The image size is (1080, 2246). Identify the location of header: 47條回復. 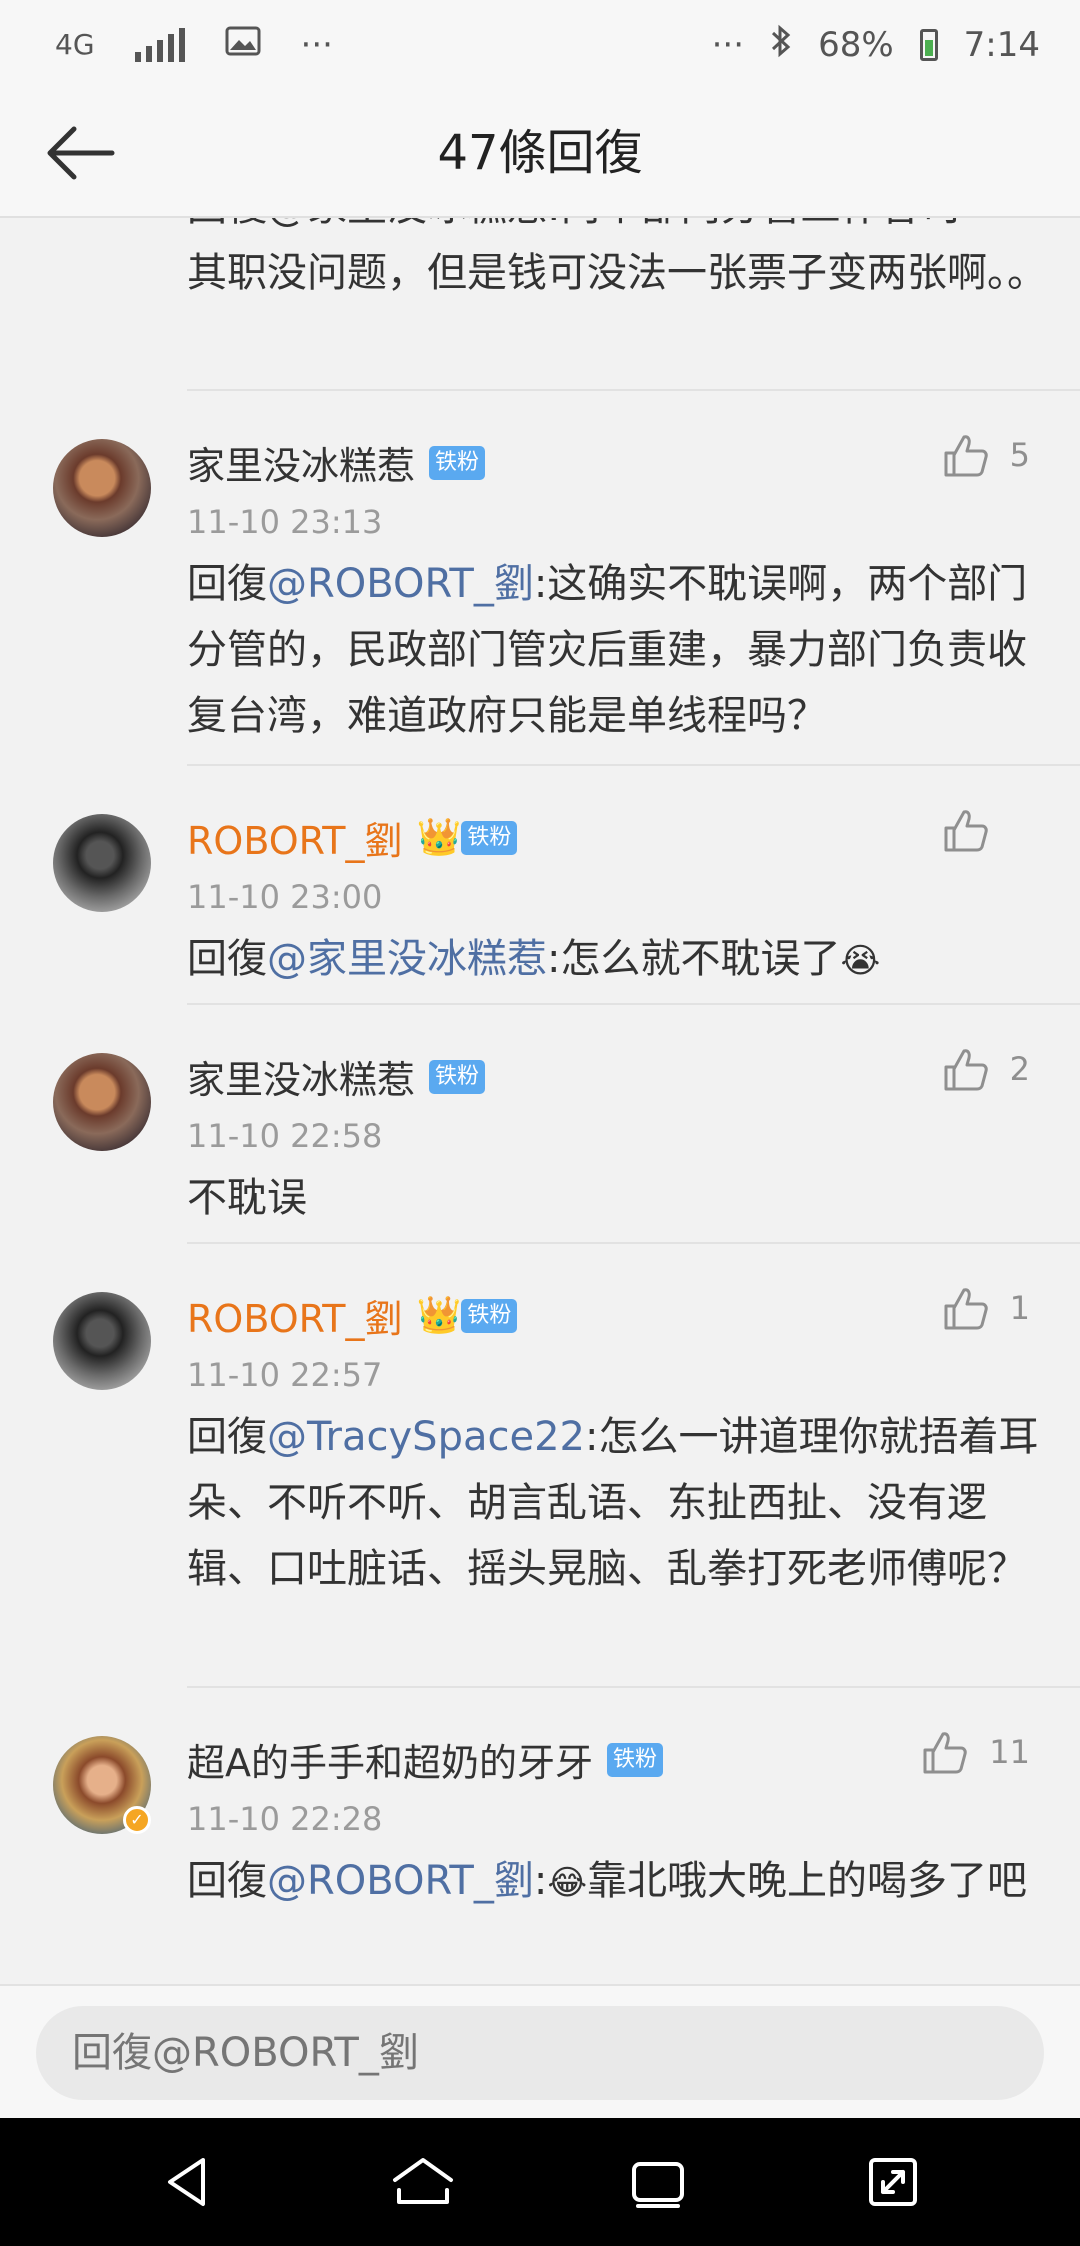
(540, 154).